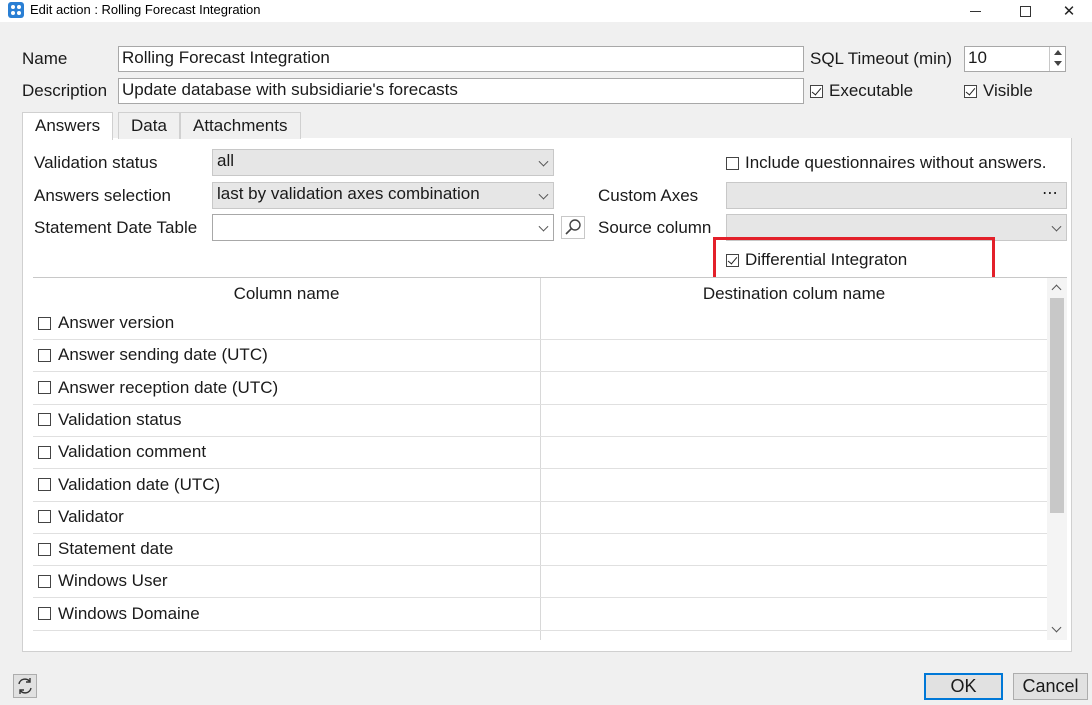 This screenshot has width=1092, height=705. What do you see at coordinates (96, 162) in the screenshot?
I see `validation-status-label: Validation status` at bounding box center [96, 162].